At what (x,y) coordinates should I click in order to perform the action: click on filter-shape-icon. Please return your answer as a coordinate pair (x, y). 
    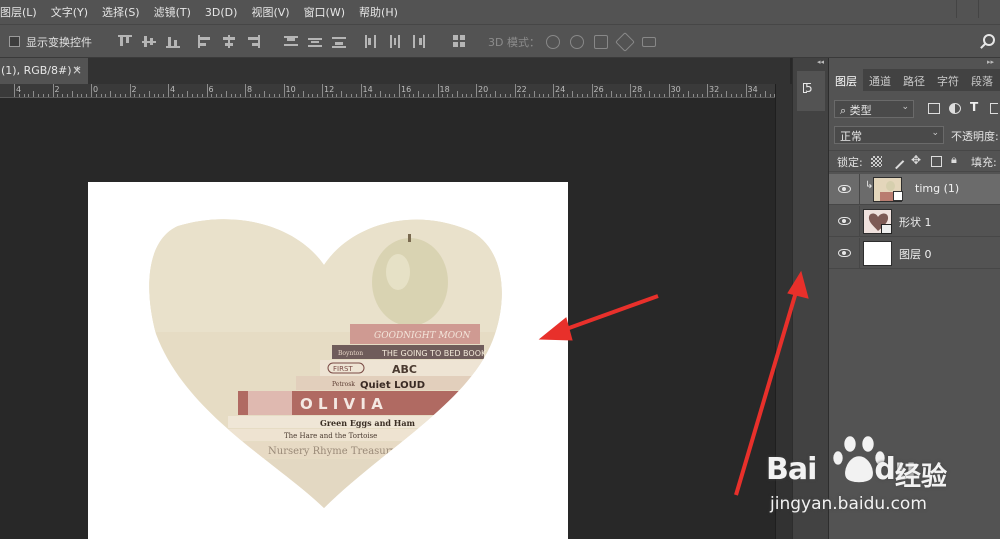
    Looking at the image, I should click on (994, 108).